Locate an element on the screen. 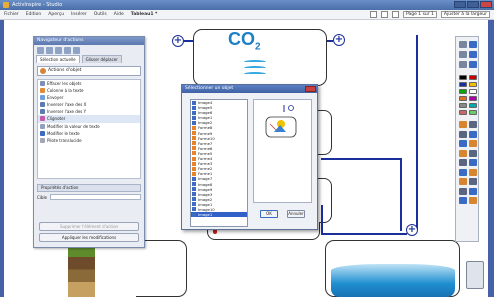 The image size is (494, 297). cancel-button: Annuler is located at coordinates (296, 214).